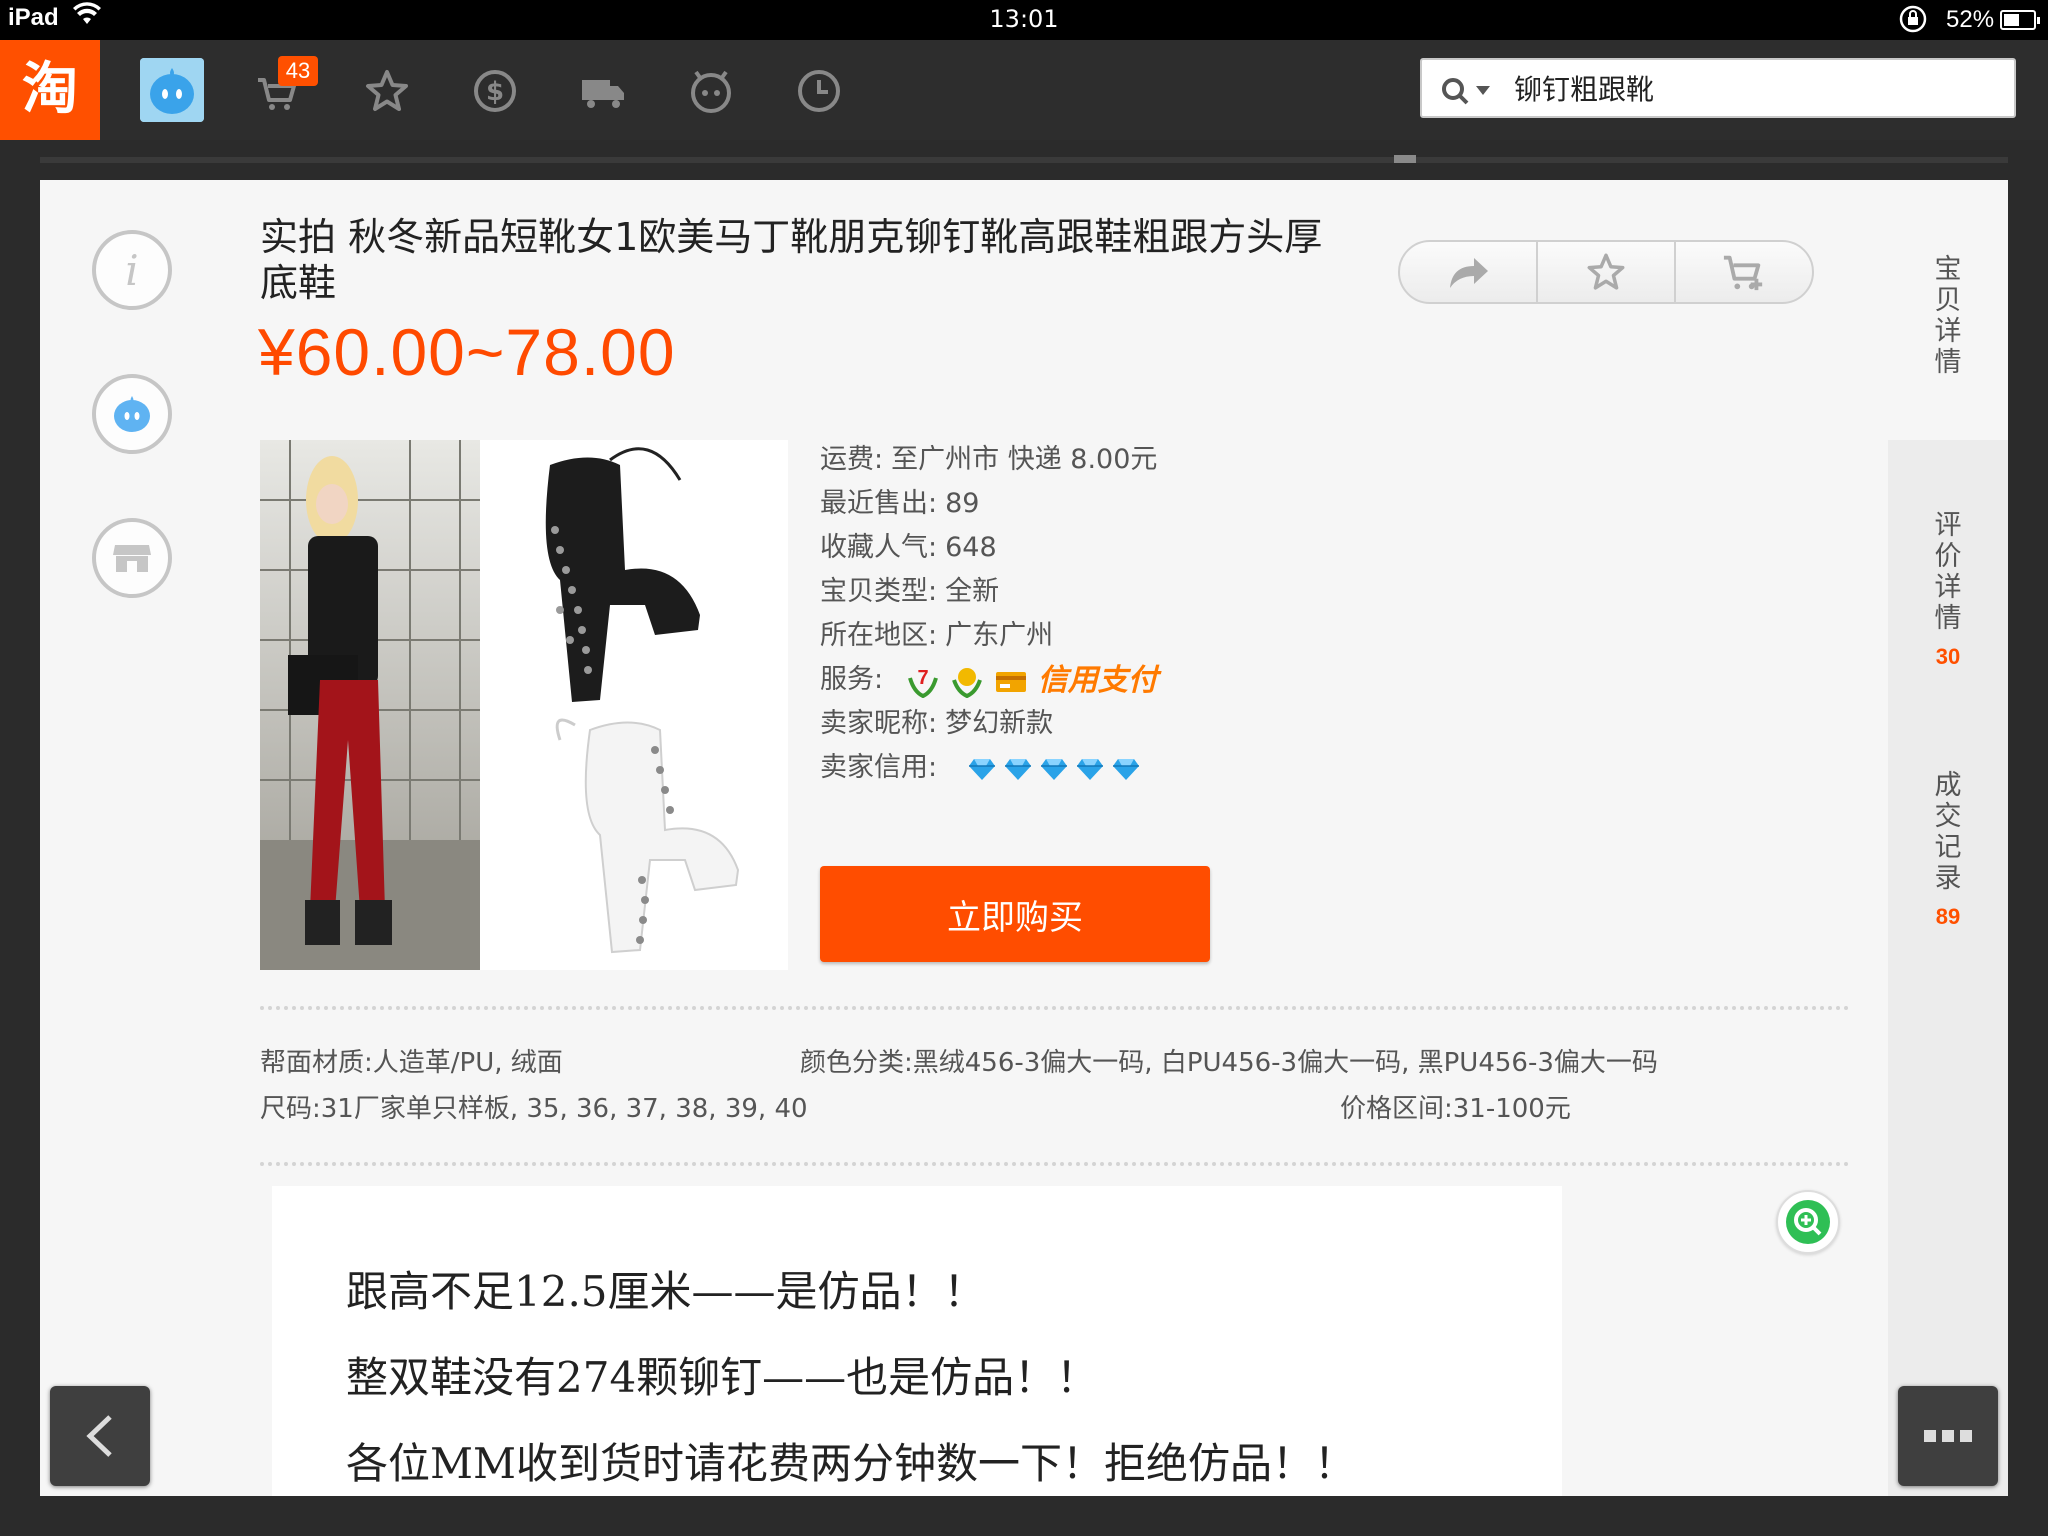 Image resolution: width=2048 pixels, height=1536 pixels. Describe the element at coordinates (411, 1063) in the screenshot. I see `attr-material: 帮面材质:人造革/PU, 绒面` at that location.